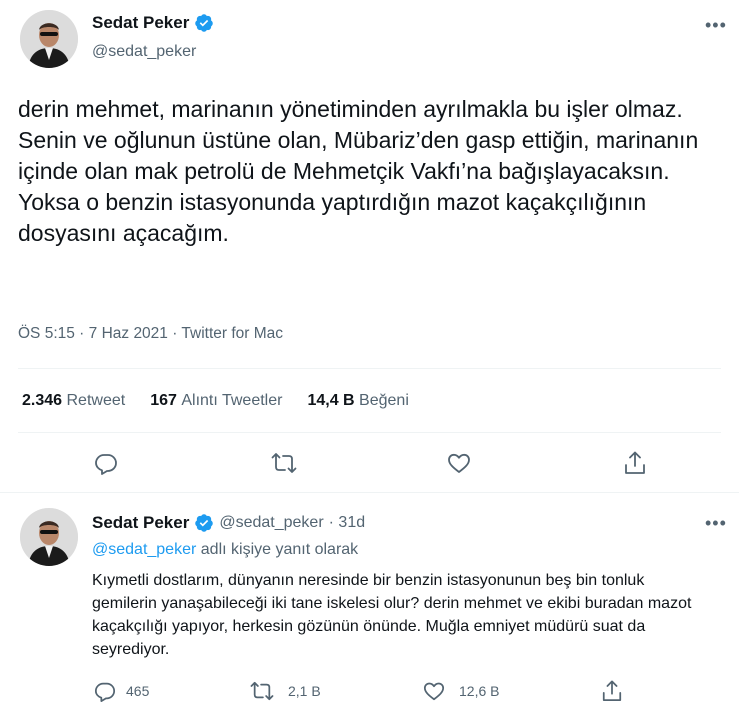 This screenshot has height=714, width=739. Describe the element at coordinates (347, 523) in the screenshot. I see `reply-timestamp: · 31d` at that location.